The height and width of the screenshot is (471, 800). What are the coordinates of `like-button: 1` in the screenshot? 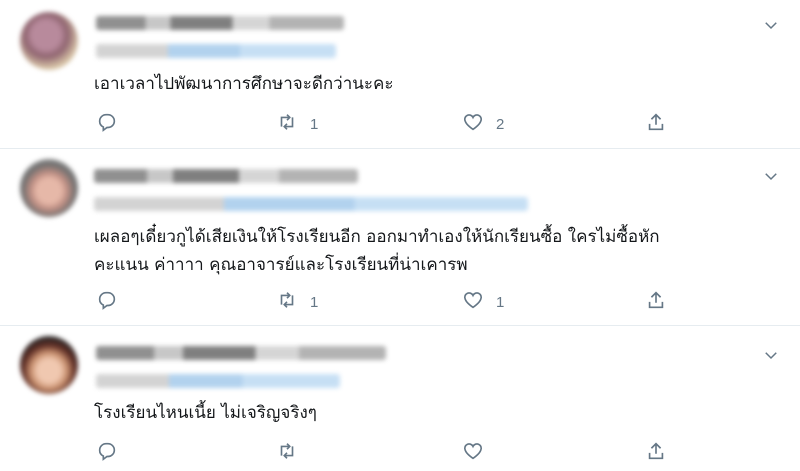 It's located at (483, 302).